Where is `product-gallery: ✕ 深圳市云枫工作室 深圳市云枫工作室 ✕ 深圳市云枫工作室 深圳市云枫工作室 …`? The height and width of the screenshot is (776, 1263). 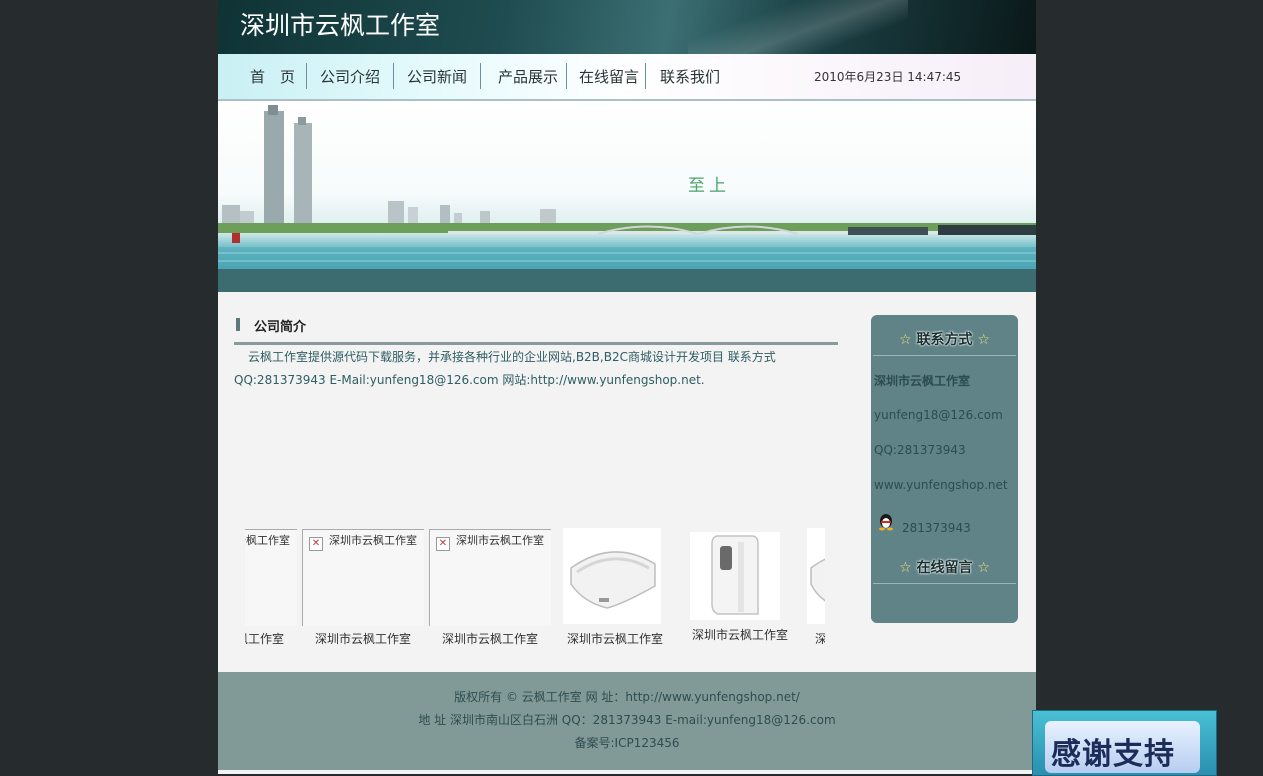
product-gallery: ✕ 深圳市云枫工作室 深圳市云枫工作室 ✕ 深圳市云枫工作室 深圳市云枫工作室 … is located at coordinates (535, 589).